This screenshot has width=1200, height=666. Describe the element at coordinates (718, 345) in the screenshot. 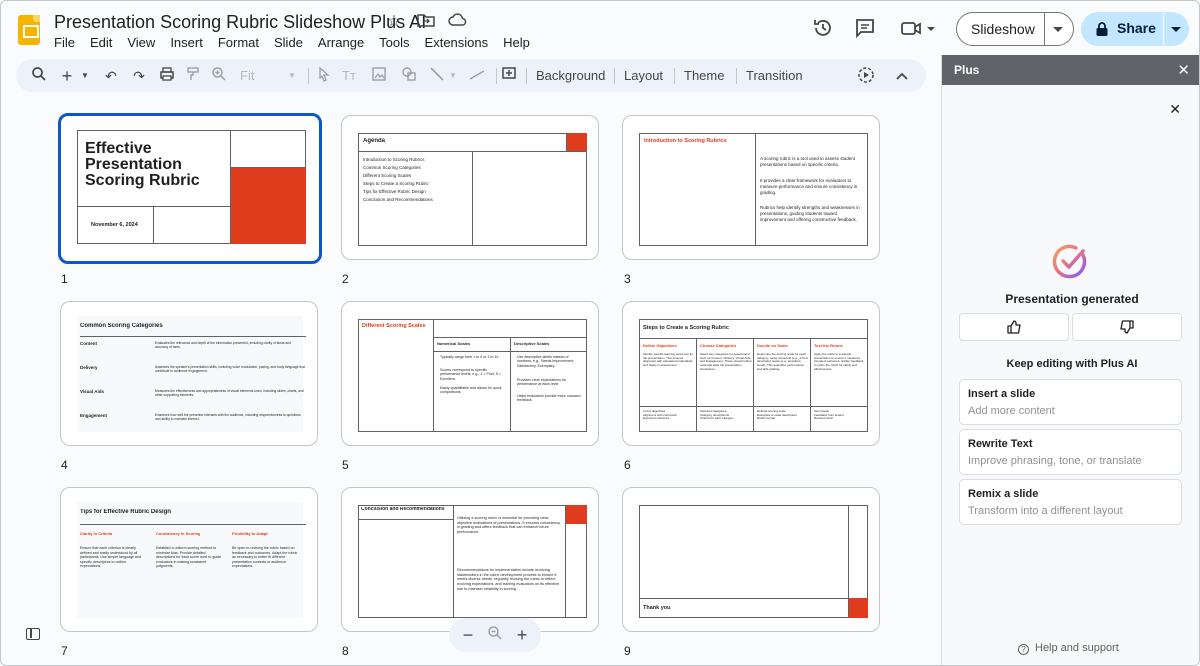

I see `step-heading-text: Choose Categories` at that location.